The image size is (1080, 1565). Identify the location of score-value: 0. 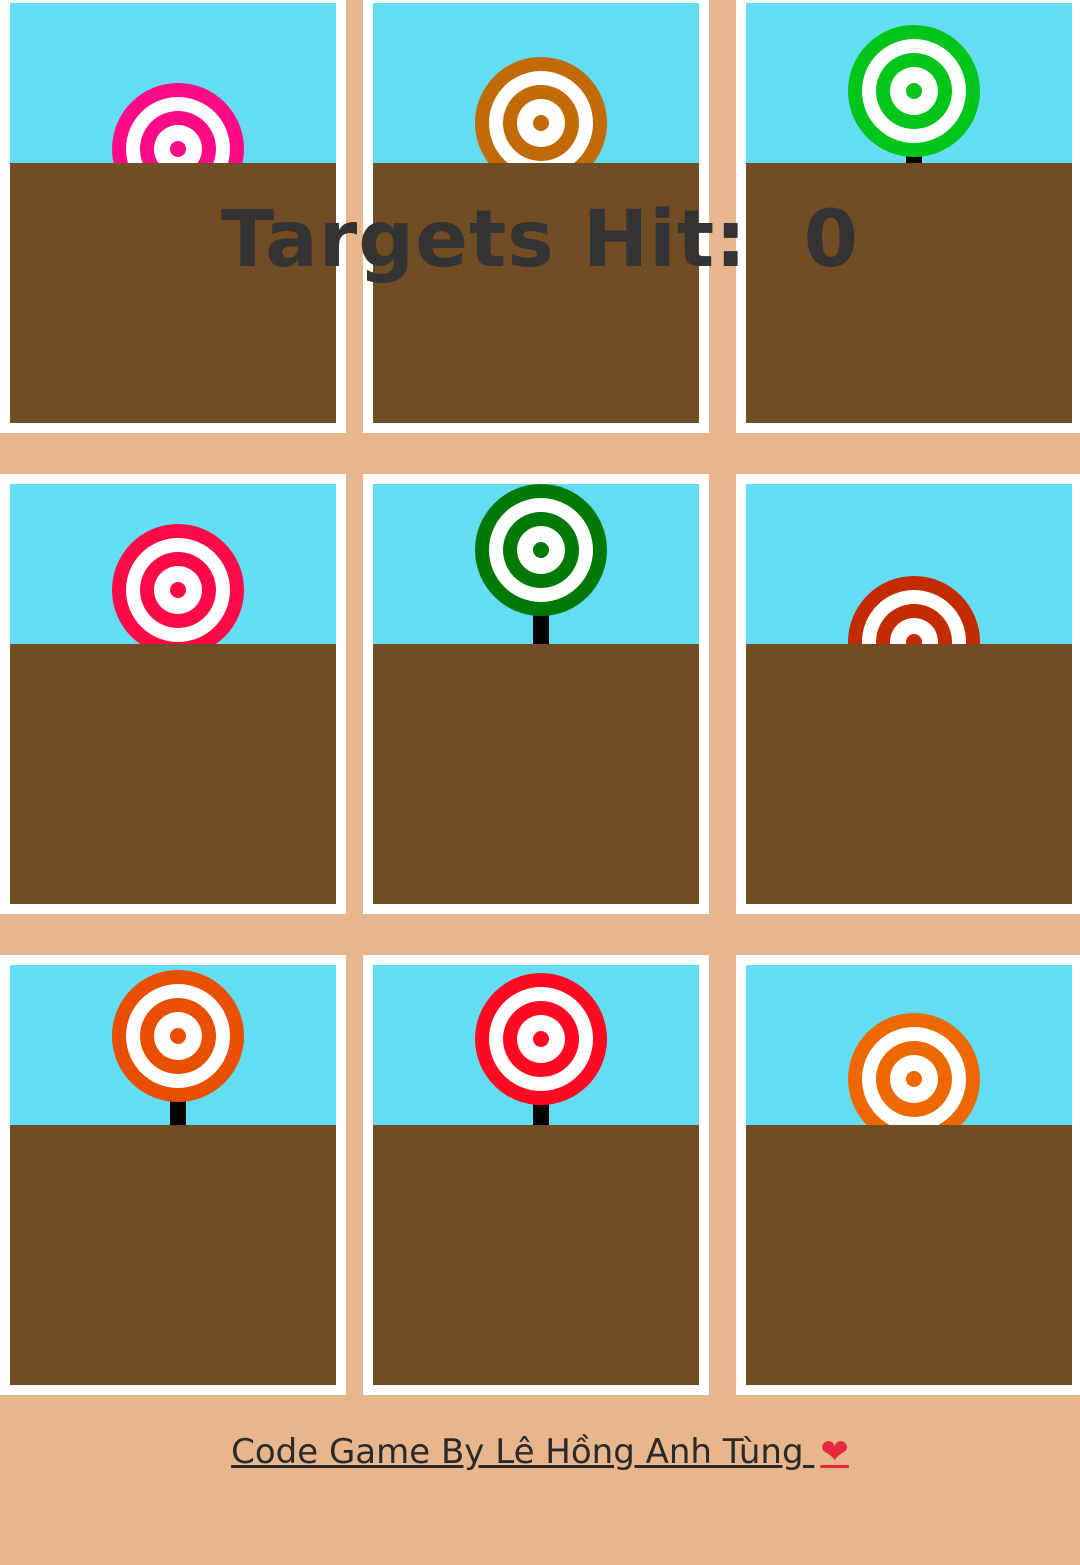
(831, 240).